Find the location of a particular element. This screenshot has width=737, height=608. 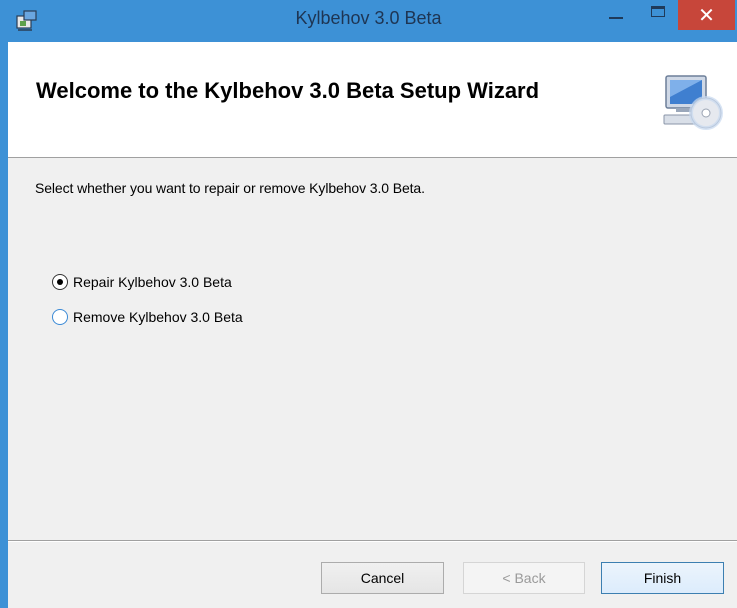

radio-selected-icon is located at coordinates (60, 282).